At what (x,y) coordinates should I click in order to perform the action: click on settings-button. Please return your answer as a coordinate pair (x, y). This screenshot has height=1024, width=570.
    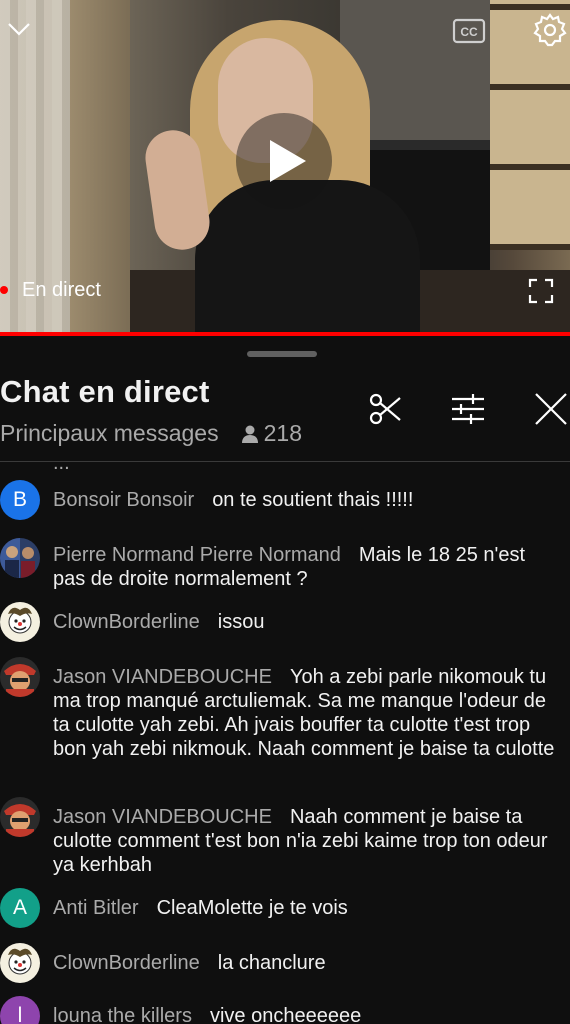
    Looking at the image, I should click on (550, 30).